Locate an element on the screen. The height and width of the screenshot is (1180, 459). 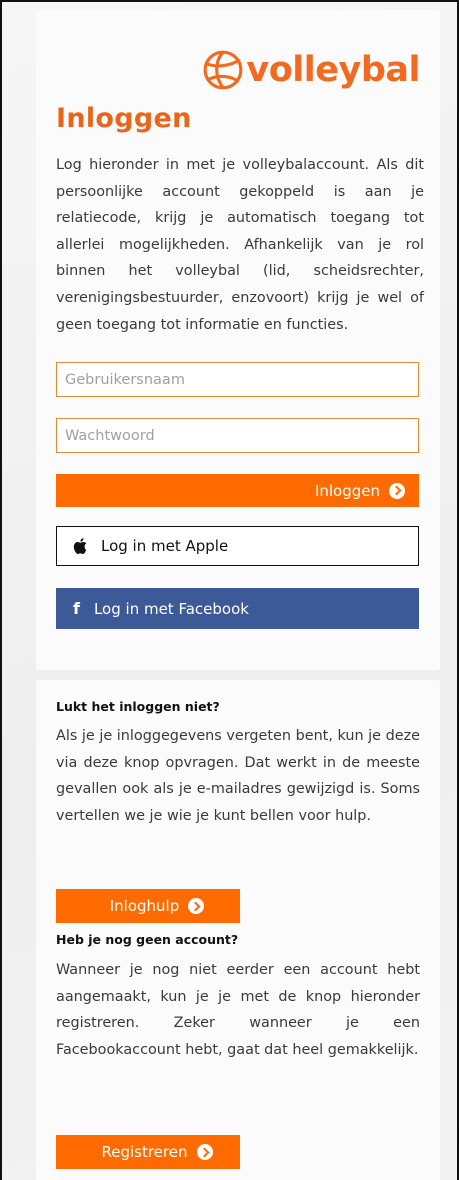
login-help-button: Inloghulp is located at coordinates (148, 906).